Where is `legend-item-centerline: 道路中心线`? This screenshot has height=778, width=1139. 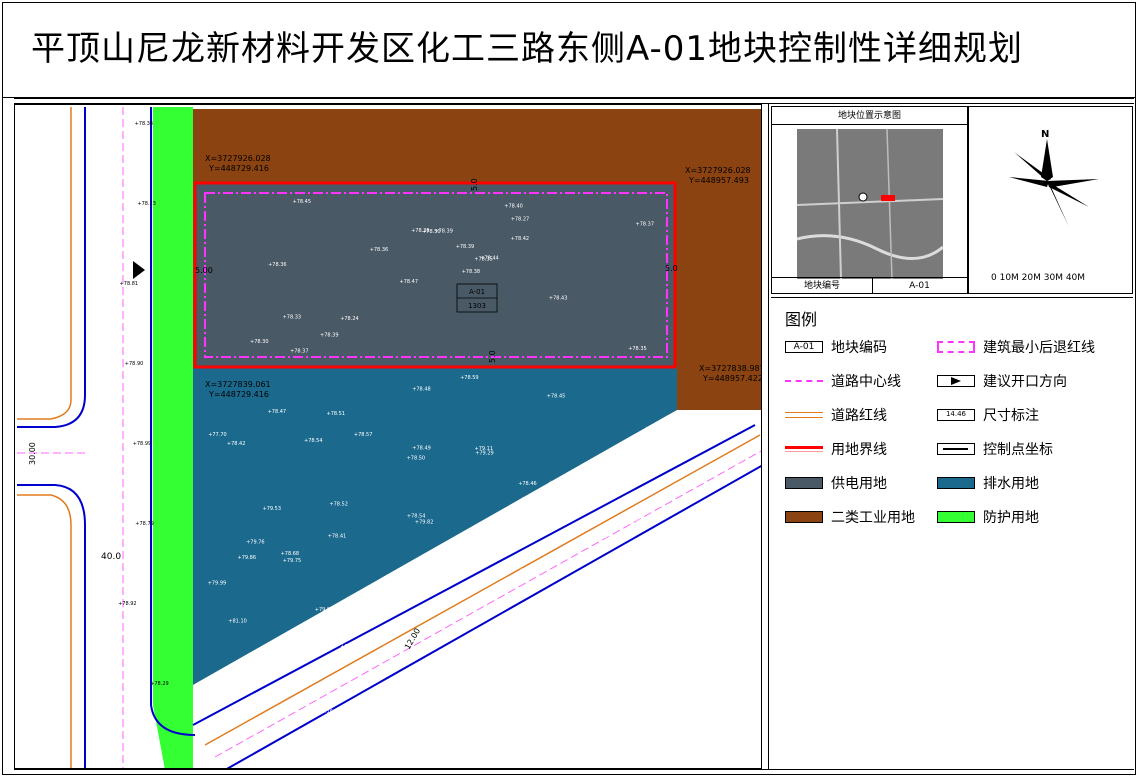 legend-item-centerline: 道路中心线 is located at coordinates (843, 381).